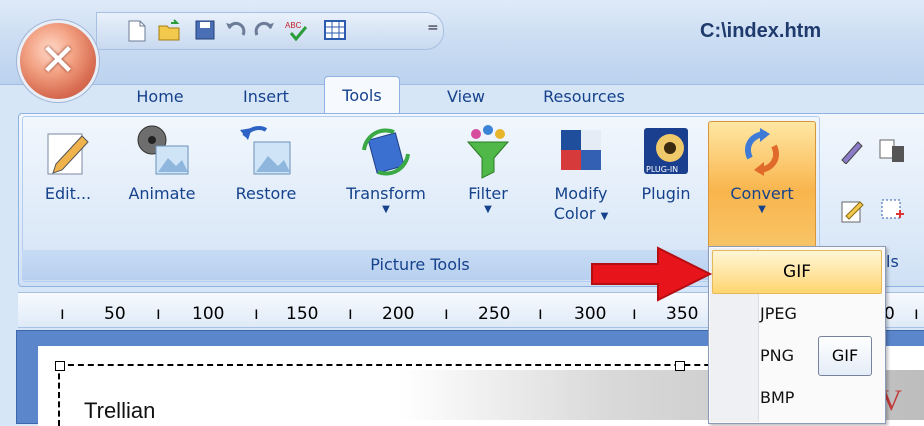  I want to click on svg-text: ABC, so click(293, 25).